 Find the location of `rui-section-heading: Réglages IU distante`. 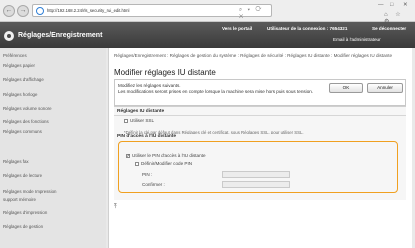

rui-section-heading: Réglages IU distante is located at coordinates (141, 111).